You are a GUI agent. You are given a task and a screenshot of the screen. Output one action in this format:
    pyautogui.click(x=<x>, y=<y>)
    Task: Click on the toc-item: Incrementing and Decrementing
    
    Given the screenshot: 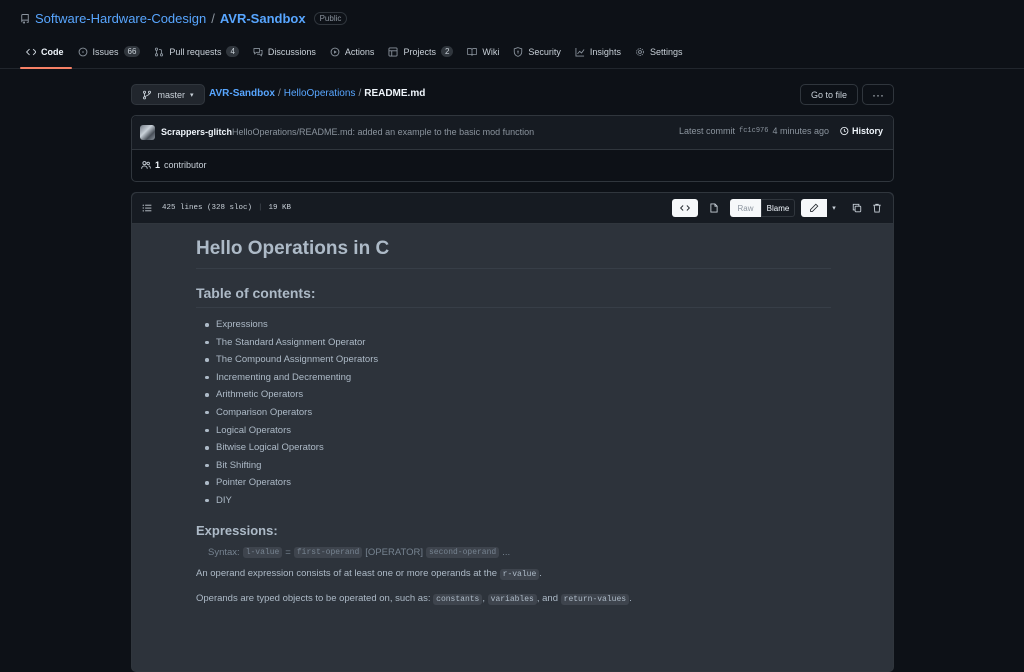 What is the action you would take?
    pyautogui.click(x=517, y=380)
    